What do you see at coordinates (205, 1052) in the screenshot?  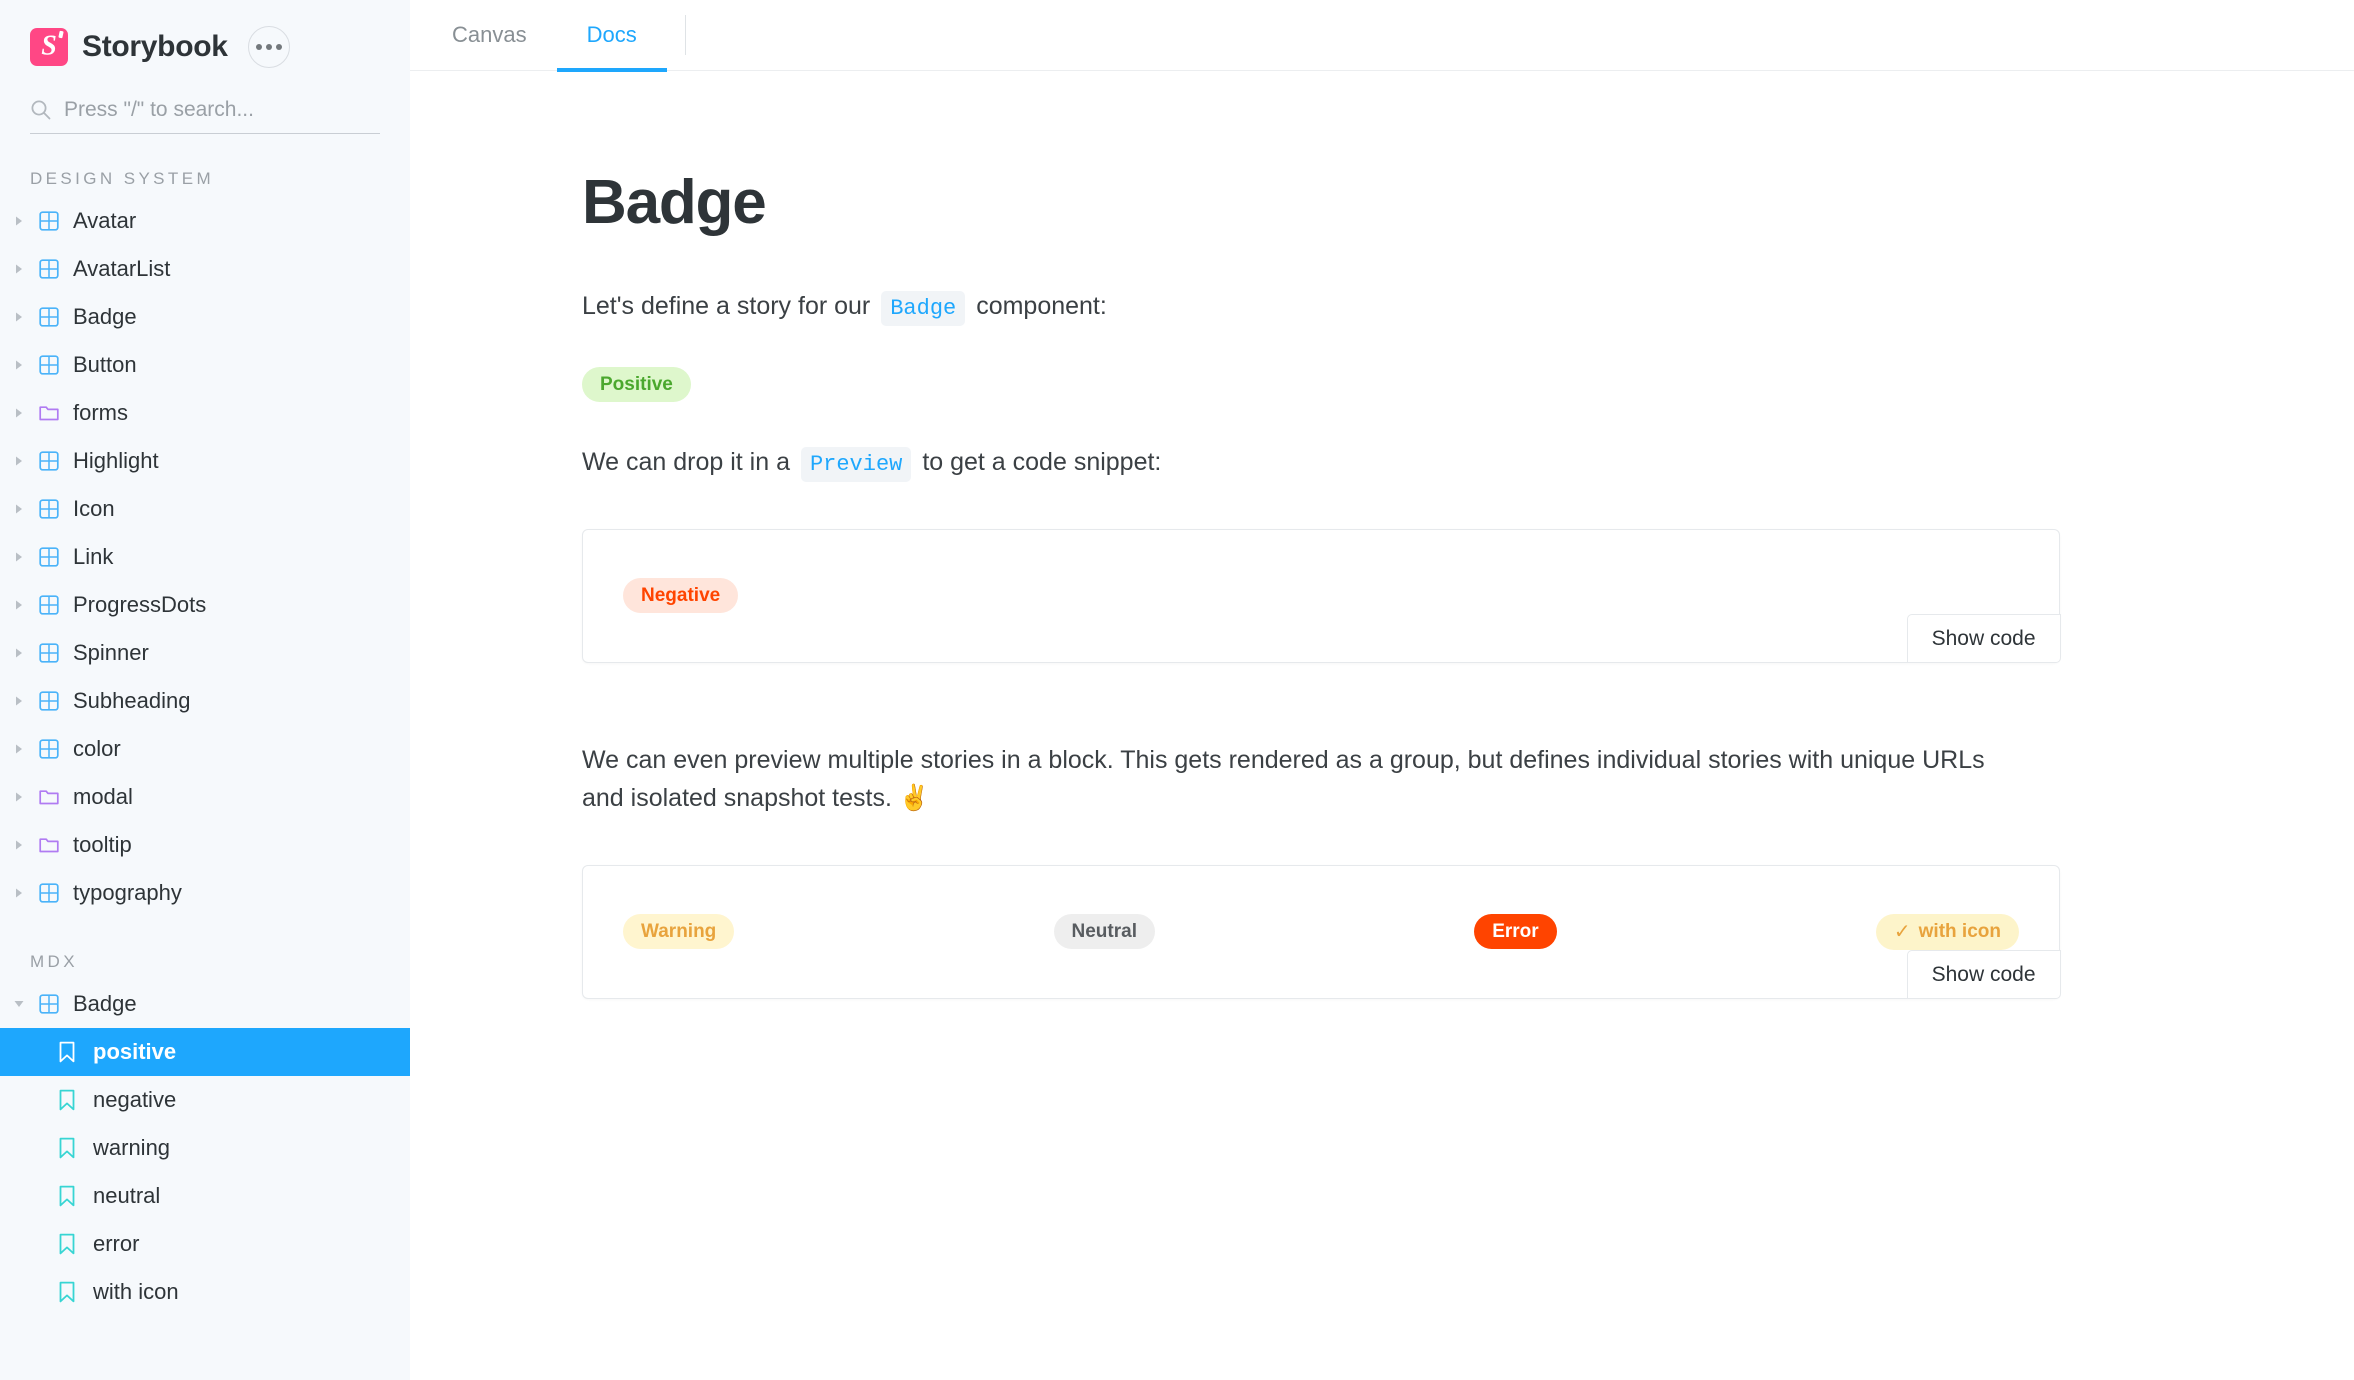 I see `sidebar-item-story-positive: positive` at bounding box center [205, 1052].